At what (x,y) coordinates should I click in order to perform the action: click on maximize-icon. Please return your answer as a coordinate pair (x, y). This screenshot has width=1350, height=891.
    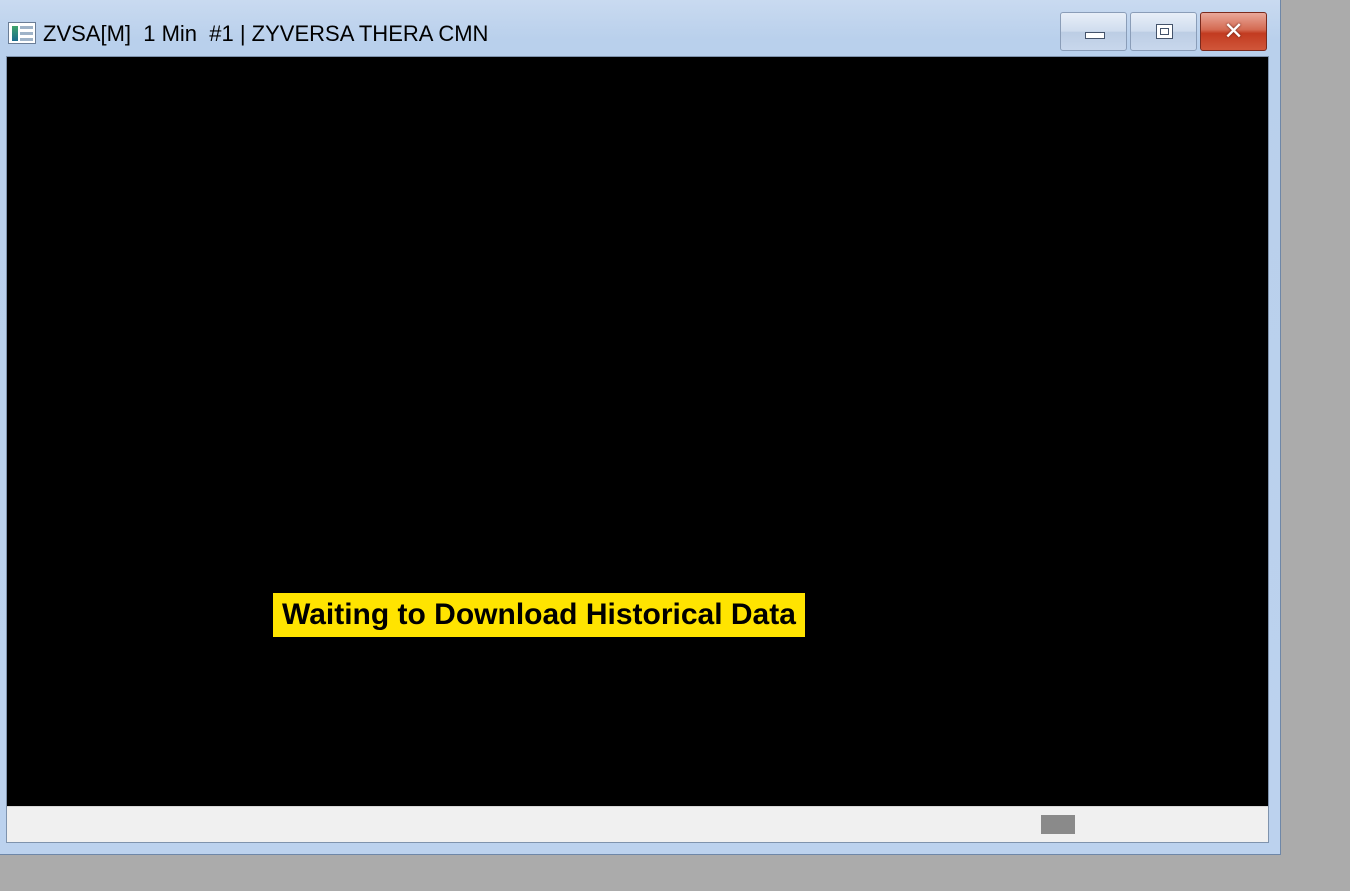
    Looking at the image, I should click on (1164, 31).